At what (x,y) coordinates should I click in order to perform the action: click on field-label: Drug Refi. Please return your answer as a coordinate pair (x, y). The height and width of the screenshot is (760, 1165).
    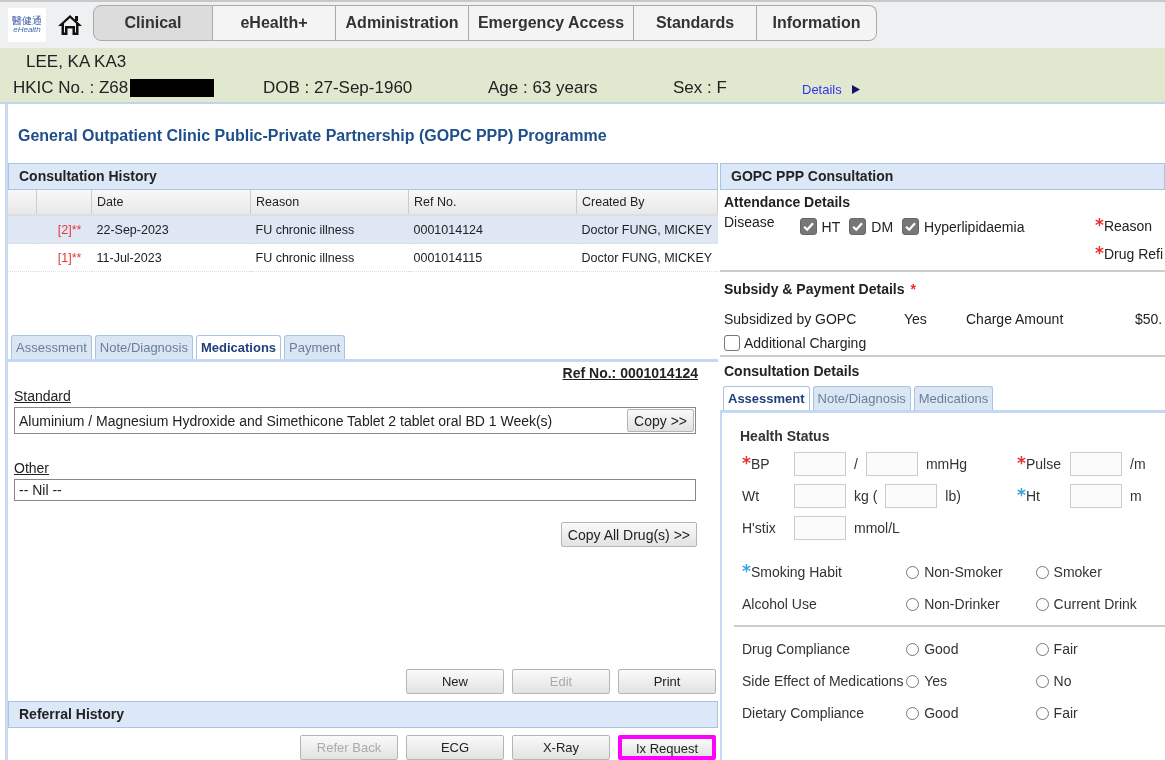
    Looking at the image, I should click on (1133, 254).